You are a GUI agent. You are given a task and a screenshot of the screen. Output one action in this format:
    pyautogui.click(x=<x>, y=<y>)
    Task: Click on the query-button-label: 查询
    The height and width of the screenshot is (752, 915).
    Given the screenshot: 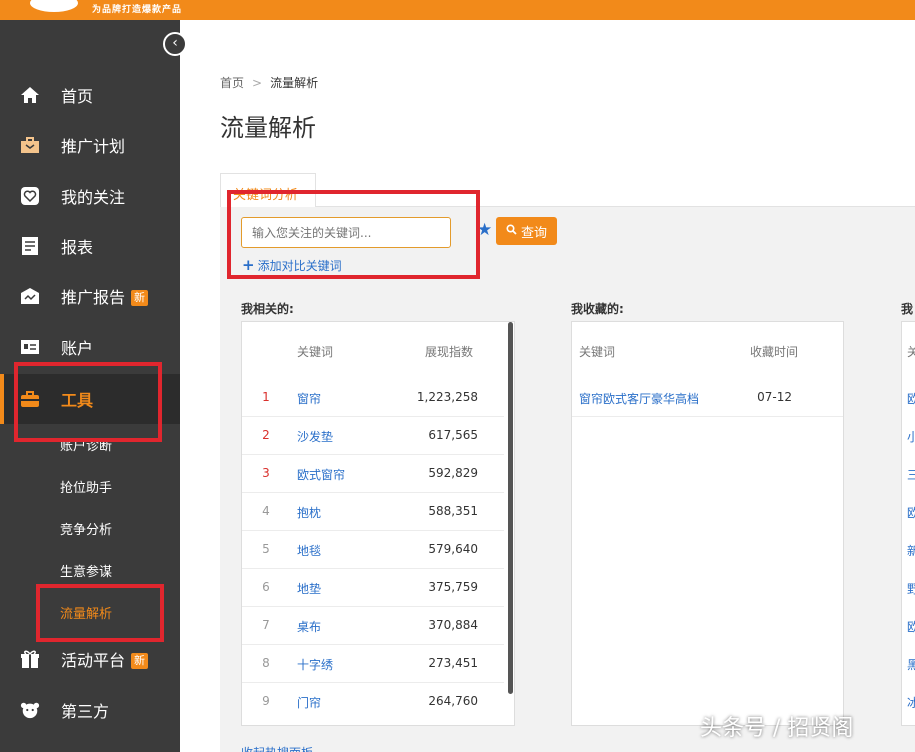 What is the action you would take?
    pyautogui.click(x=533, y=233)
    